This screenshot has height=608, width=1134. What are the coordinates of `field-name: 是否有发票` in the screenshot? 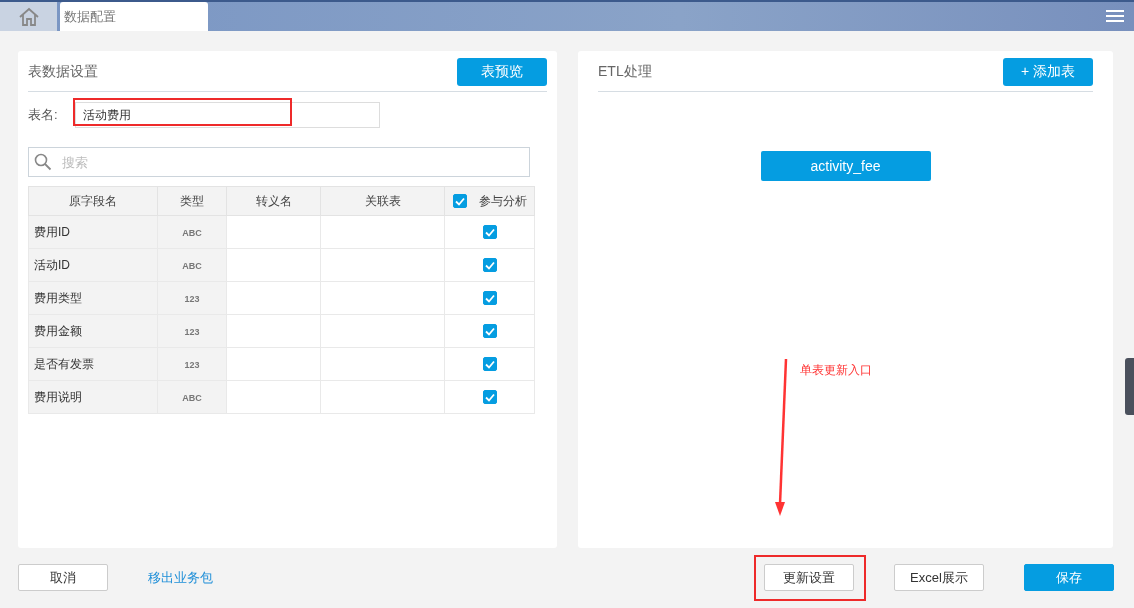 It's located at (64, 363).